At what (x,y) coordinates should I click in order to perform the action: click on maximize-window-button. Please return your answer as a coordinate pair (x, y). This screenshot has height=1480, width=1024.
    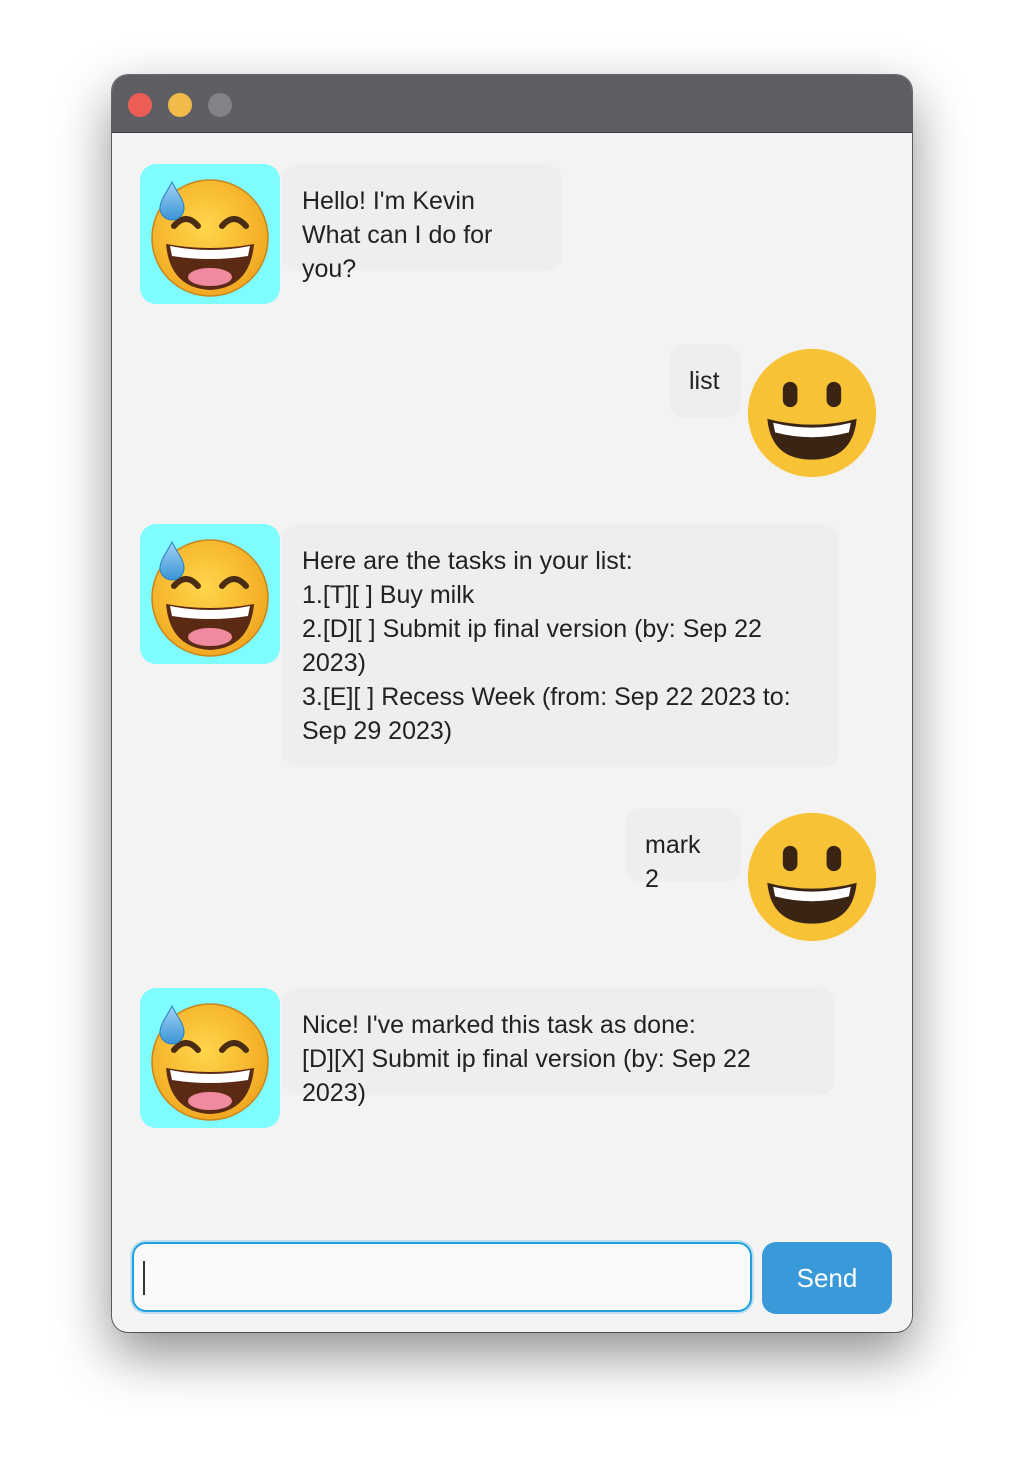
    Looking at the image, I should click on (220, 105).